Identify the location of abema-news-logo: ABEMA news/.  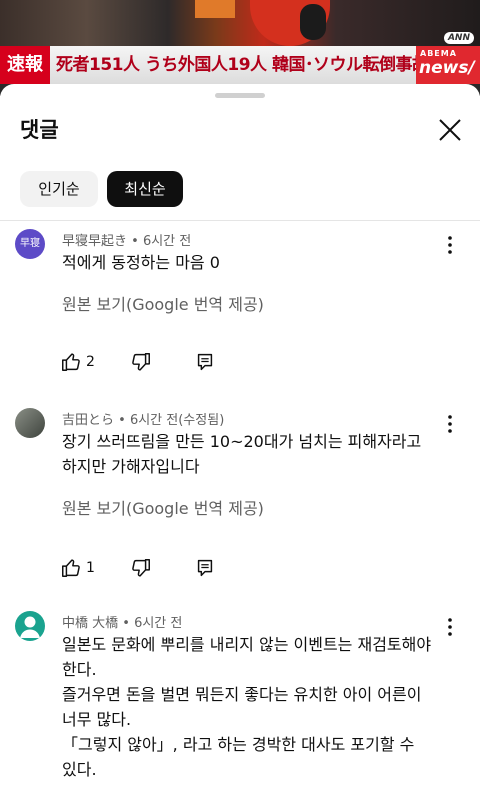
(448, 65).